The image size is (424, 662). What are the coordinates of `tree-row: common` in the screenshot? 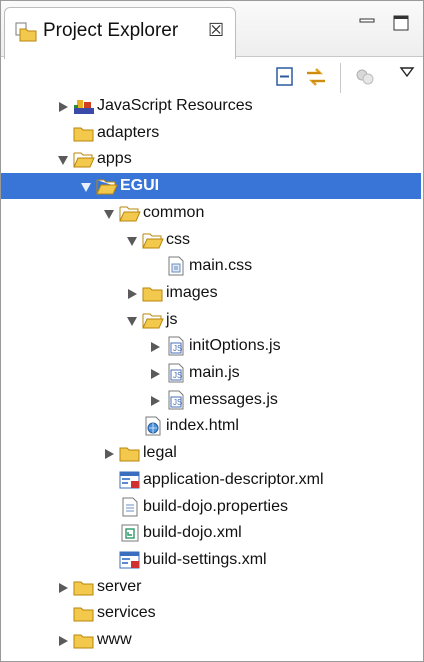 It's located at (211, 213).